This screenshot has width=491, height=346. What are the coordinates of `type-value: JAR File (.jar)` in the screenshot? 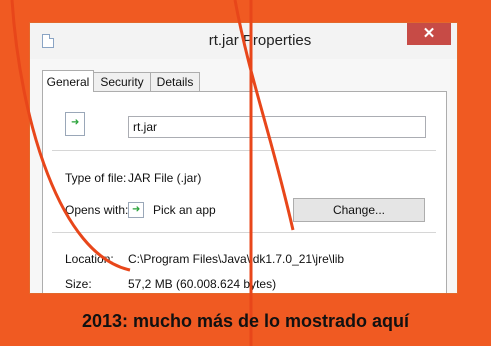 It's located at (165, 178).